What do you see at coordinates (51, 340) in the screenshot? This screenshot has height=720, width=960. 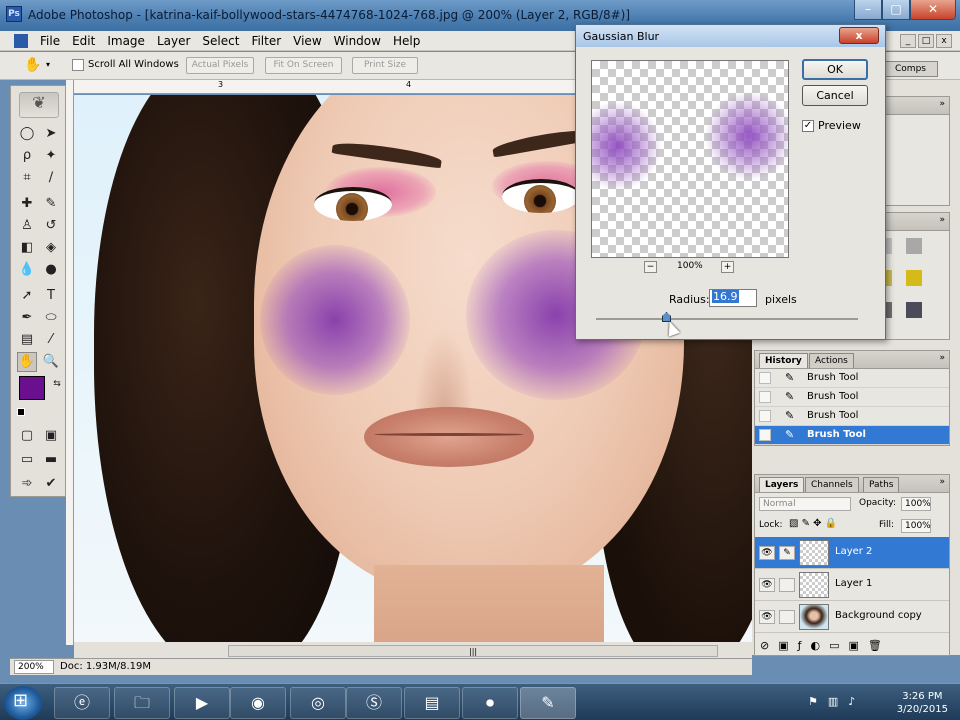 I see `eyedropper-icon: ⁄` at bounding box center [51, 340].